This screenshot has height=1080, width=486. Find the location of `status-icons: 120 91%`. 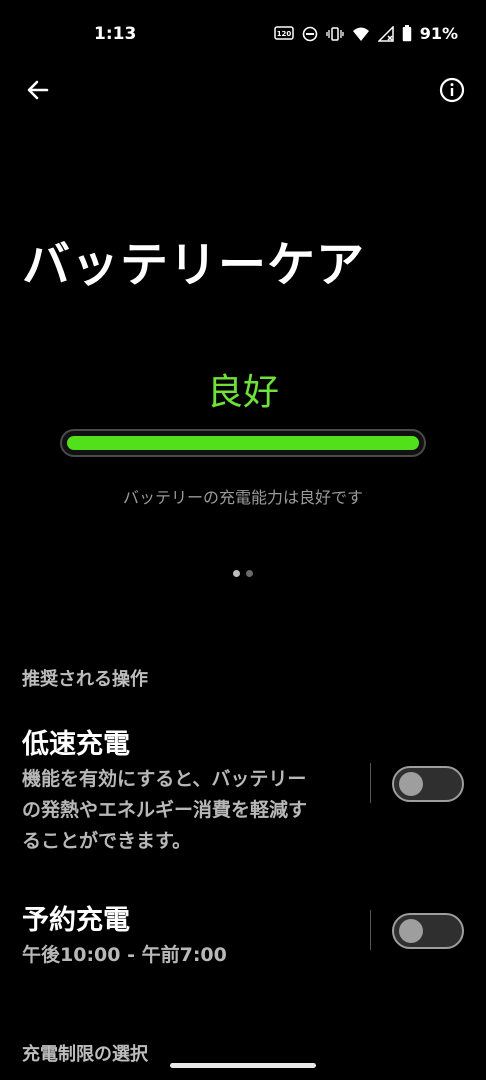

status-icons: 120 91% is located at coordinates (365, 33).